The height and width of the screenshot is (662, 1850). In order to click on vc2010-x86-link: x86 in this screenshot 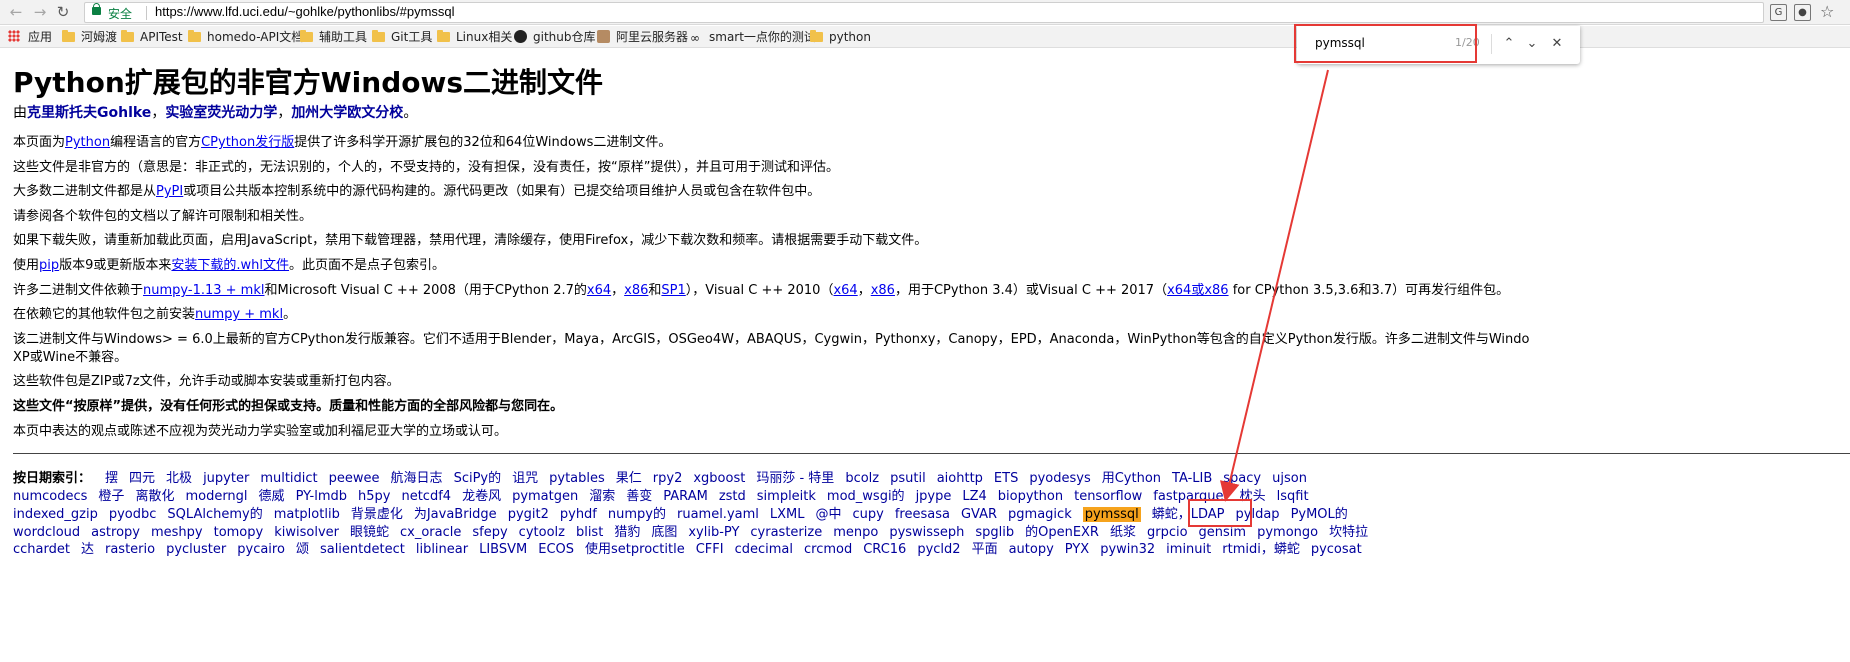, I will do `click(883, 290)`.